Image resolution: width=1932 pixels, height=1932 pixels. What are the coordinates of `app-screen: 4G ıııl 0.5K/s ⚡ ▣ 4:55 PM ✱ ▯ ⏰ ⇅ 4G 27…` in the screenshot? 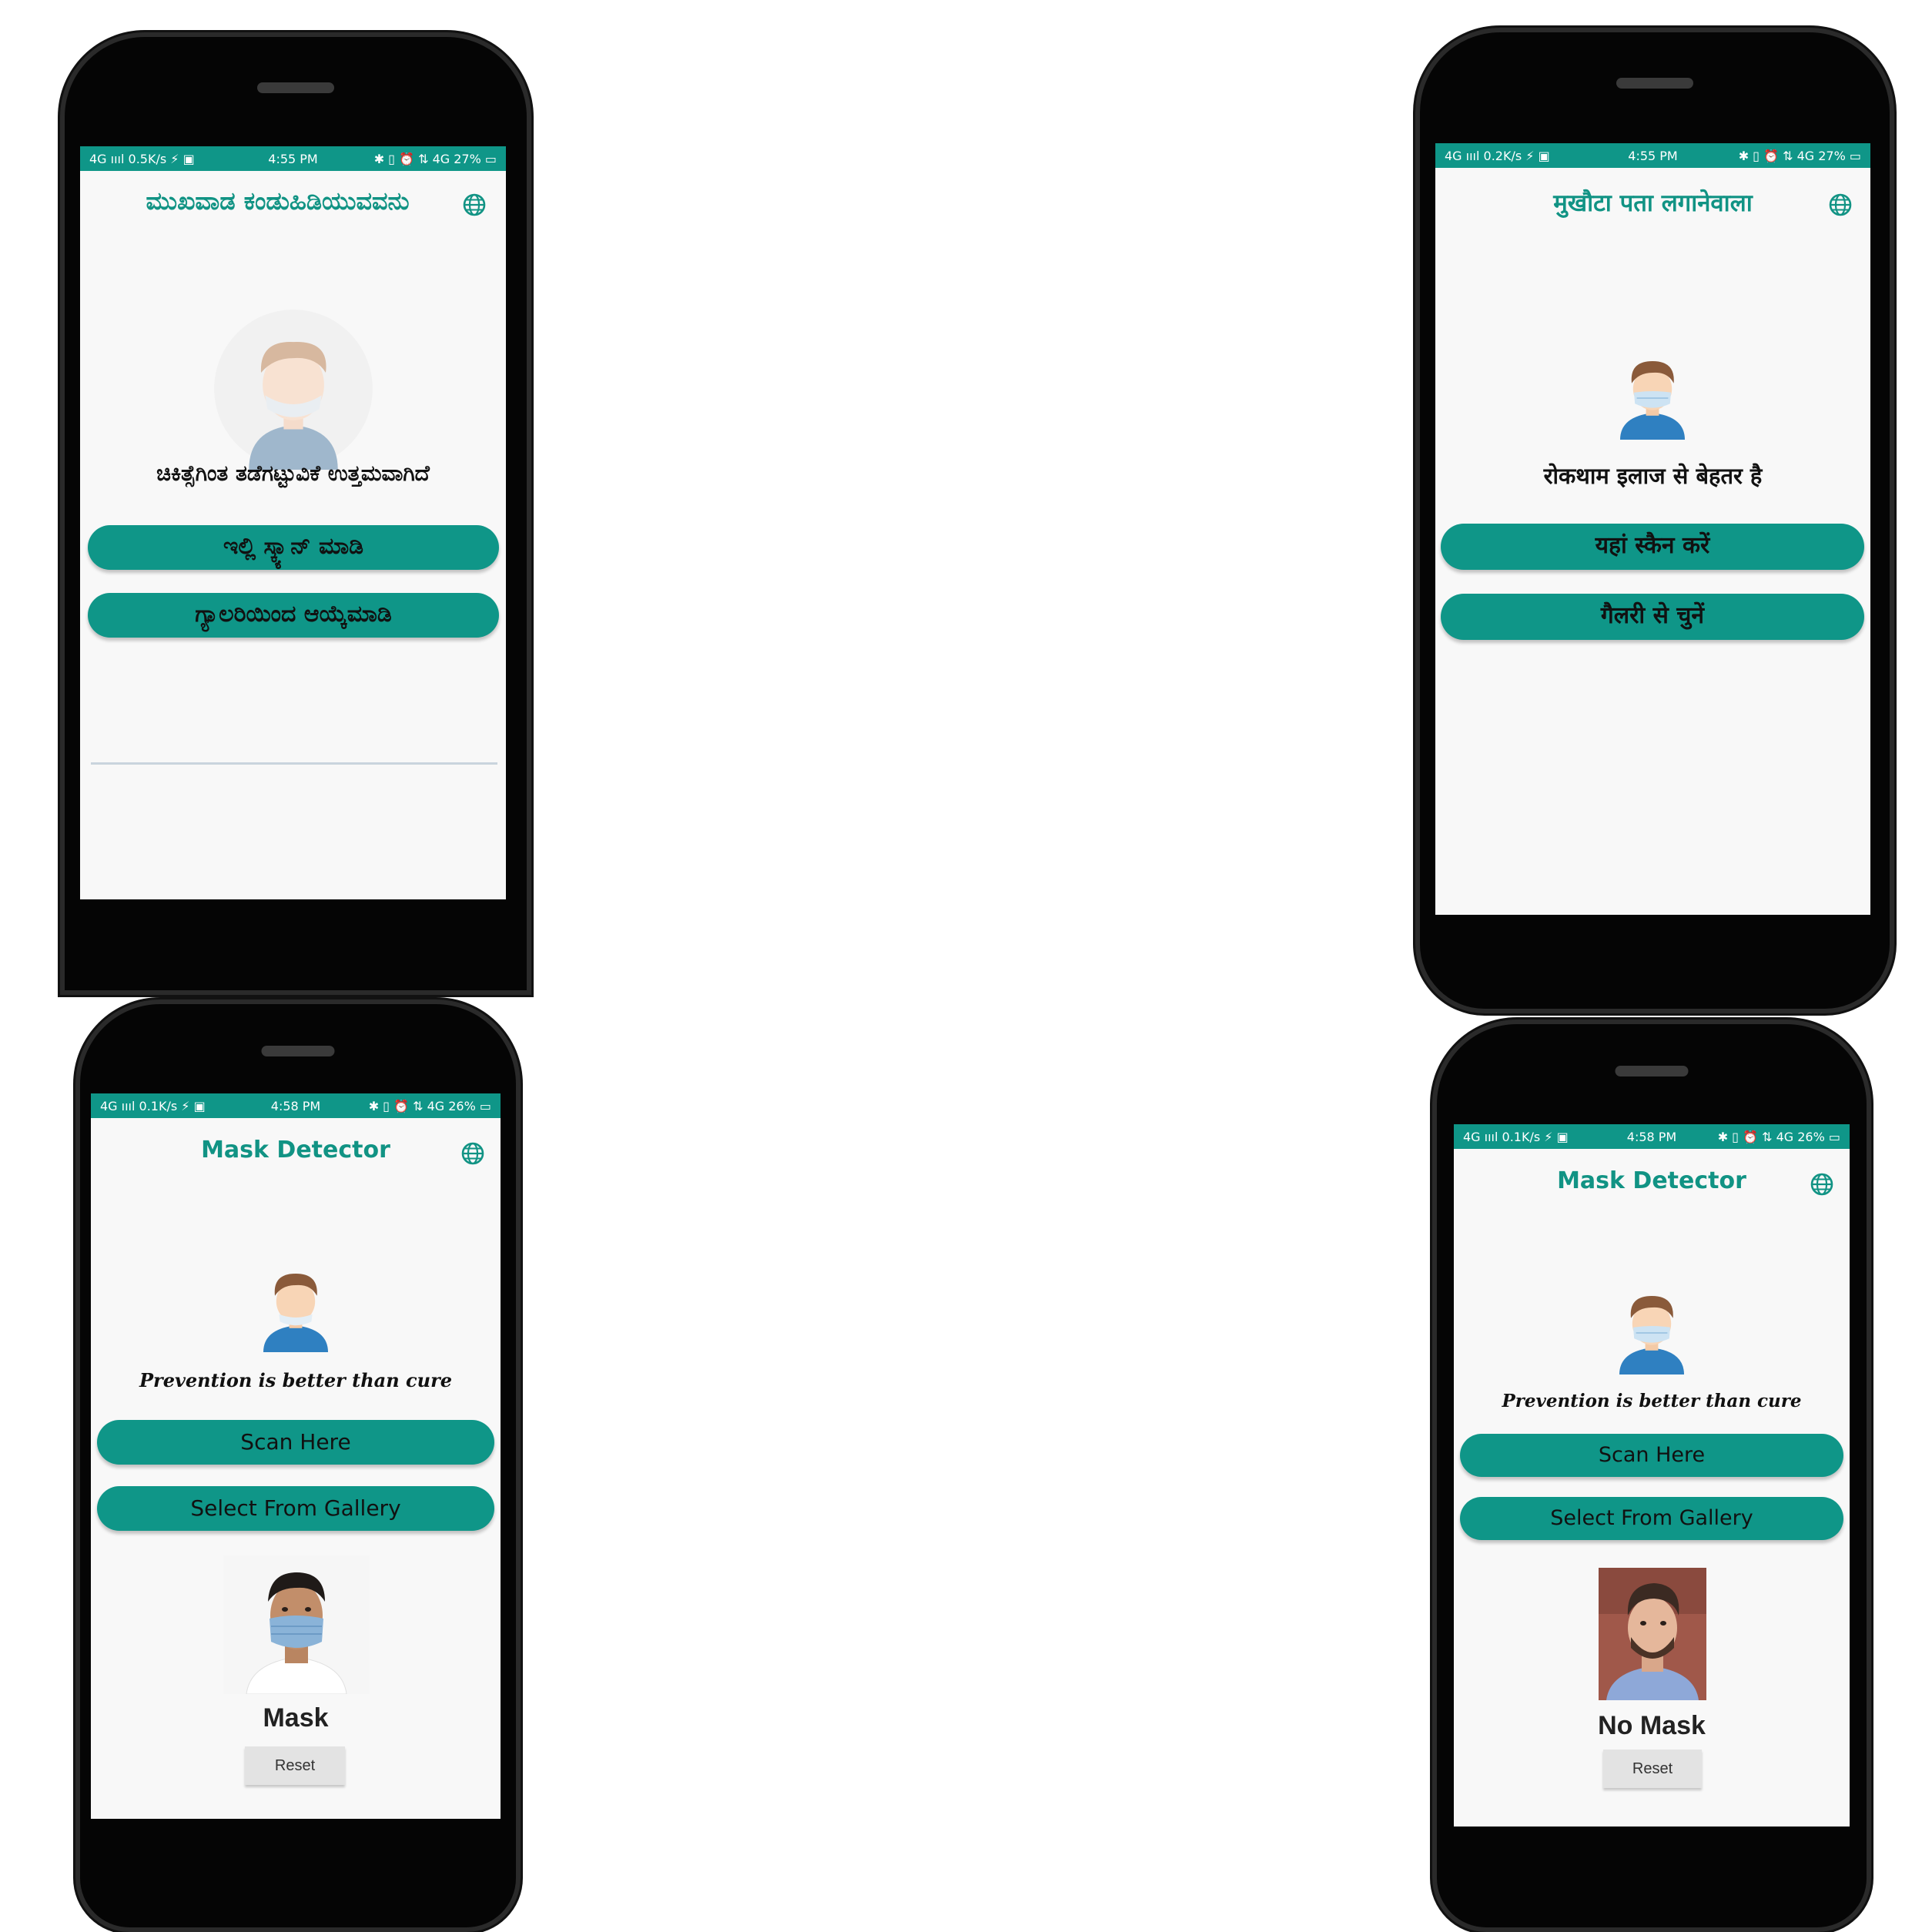 It's located at (293, 522).